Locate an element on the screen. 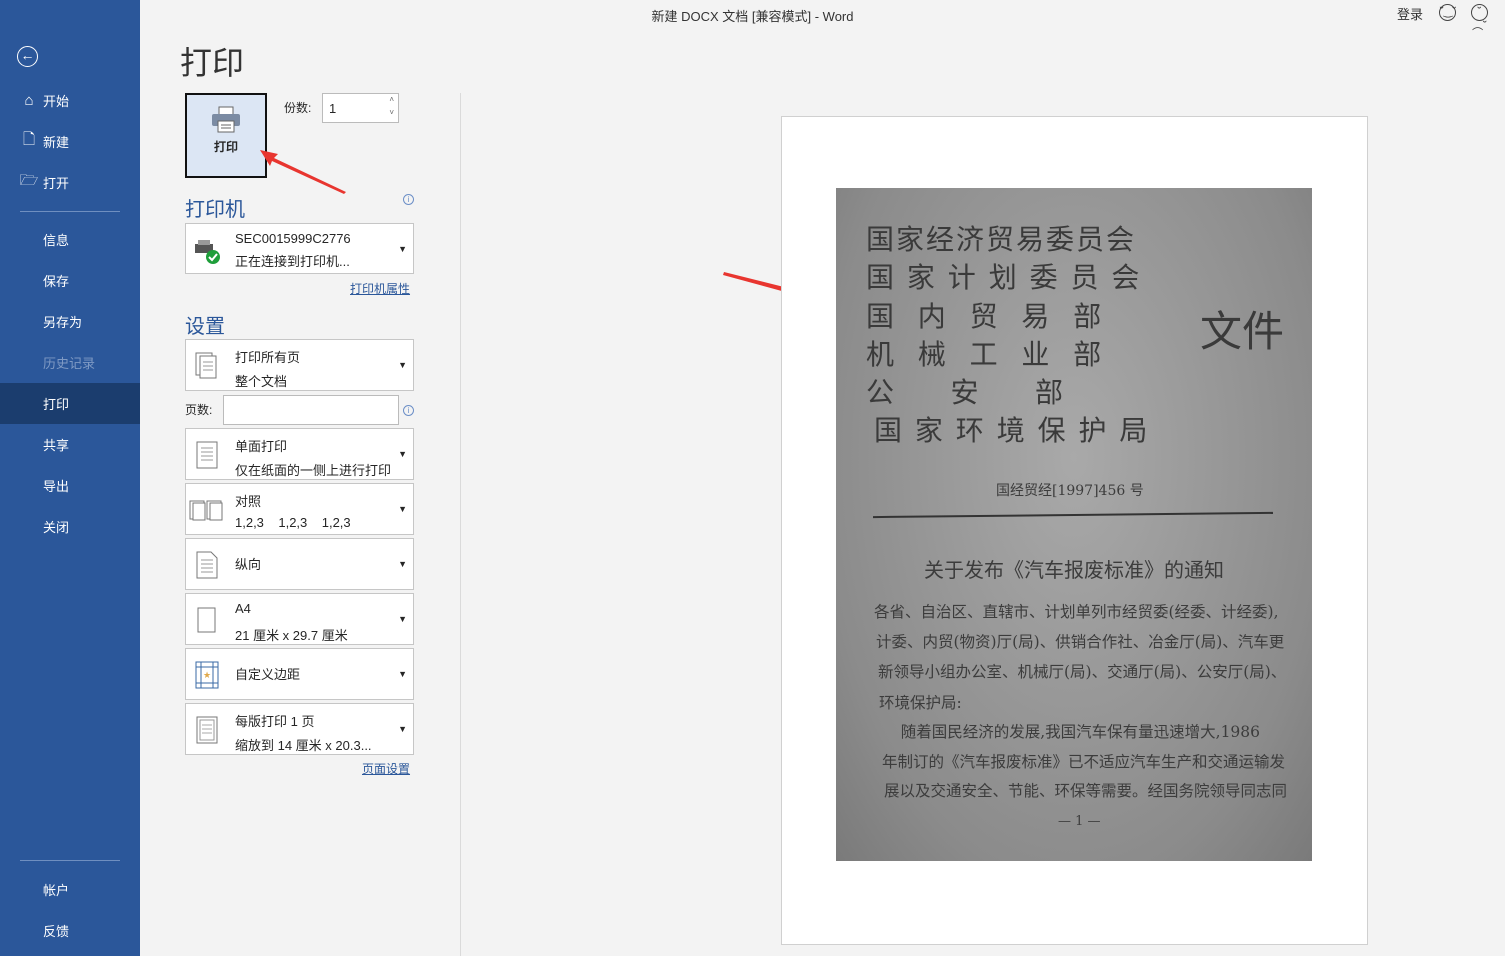 Image resolution: width=1505 pixels, height=956 pixels. sidebar-item-open: 🗁 打开 is located at coordinates (70, 182).